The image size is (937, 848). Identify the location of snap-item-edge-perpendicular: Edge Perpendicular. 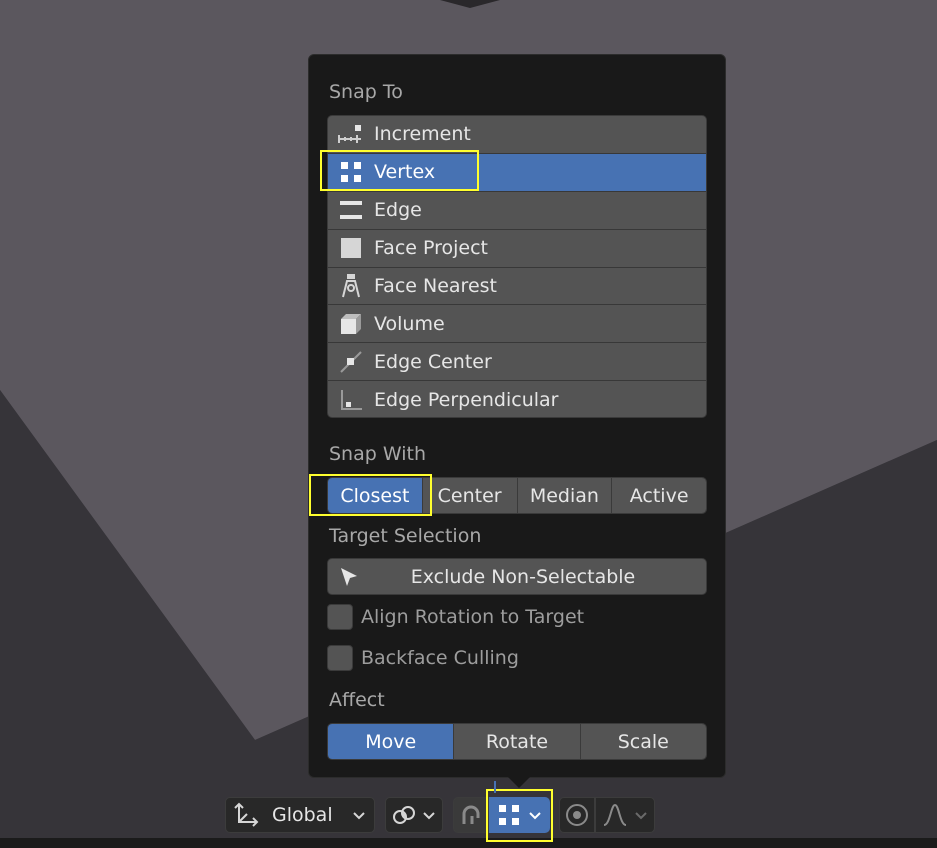
(517, 399).